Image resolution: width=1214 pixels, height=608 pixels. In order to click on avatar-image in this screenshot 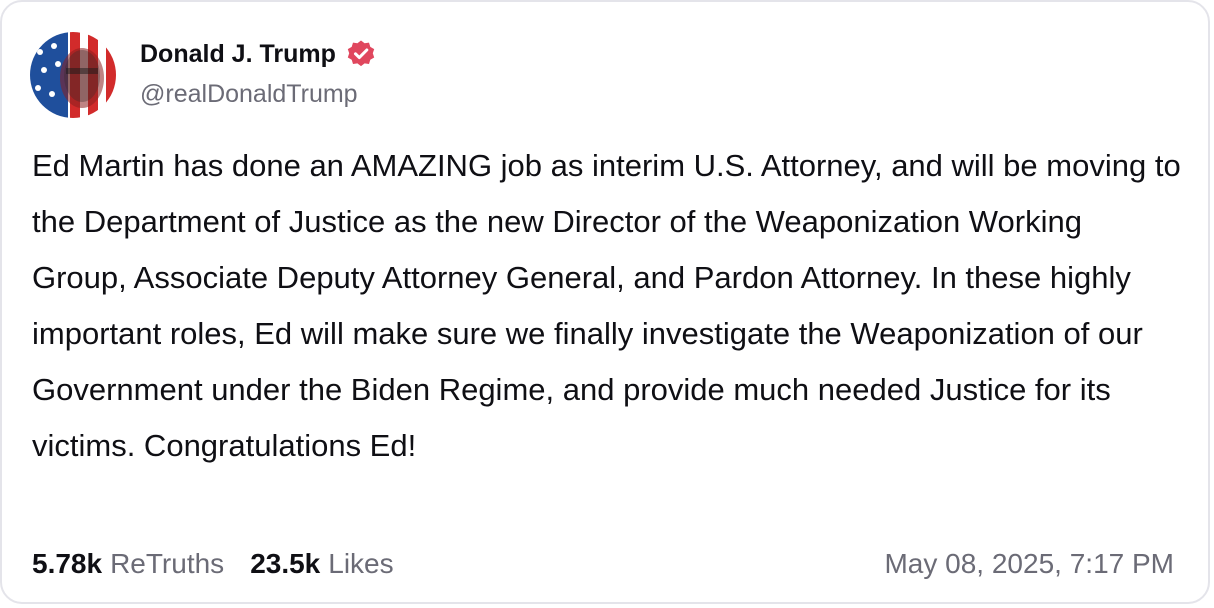, I will do `click(73, 75)`.